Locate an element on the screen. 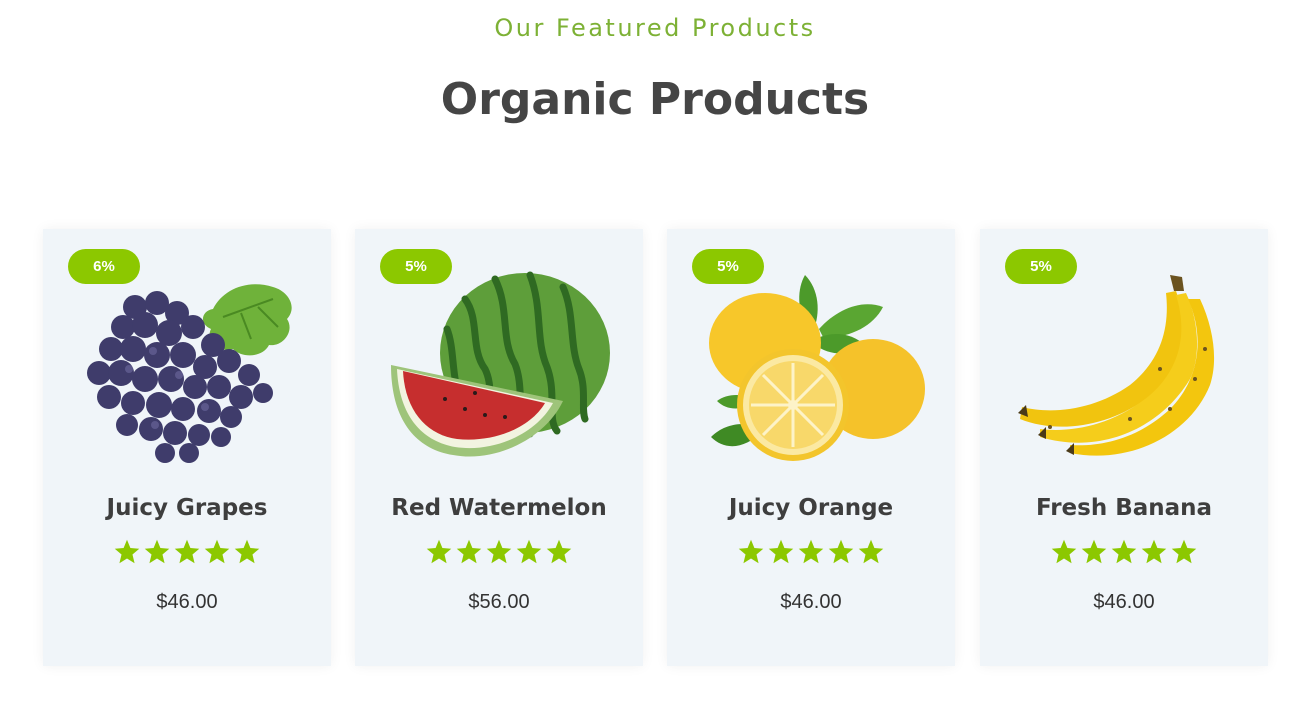 The height and width of the screenshot is (724, 1310). product-card-watermelon: 5% Red Watermelon $56.00 is located at coordinates (499, 447).